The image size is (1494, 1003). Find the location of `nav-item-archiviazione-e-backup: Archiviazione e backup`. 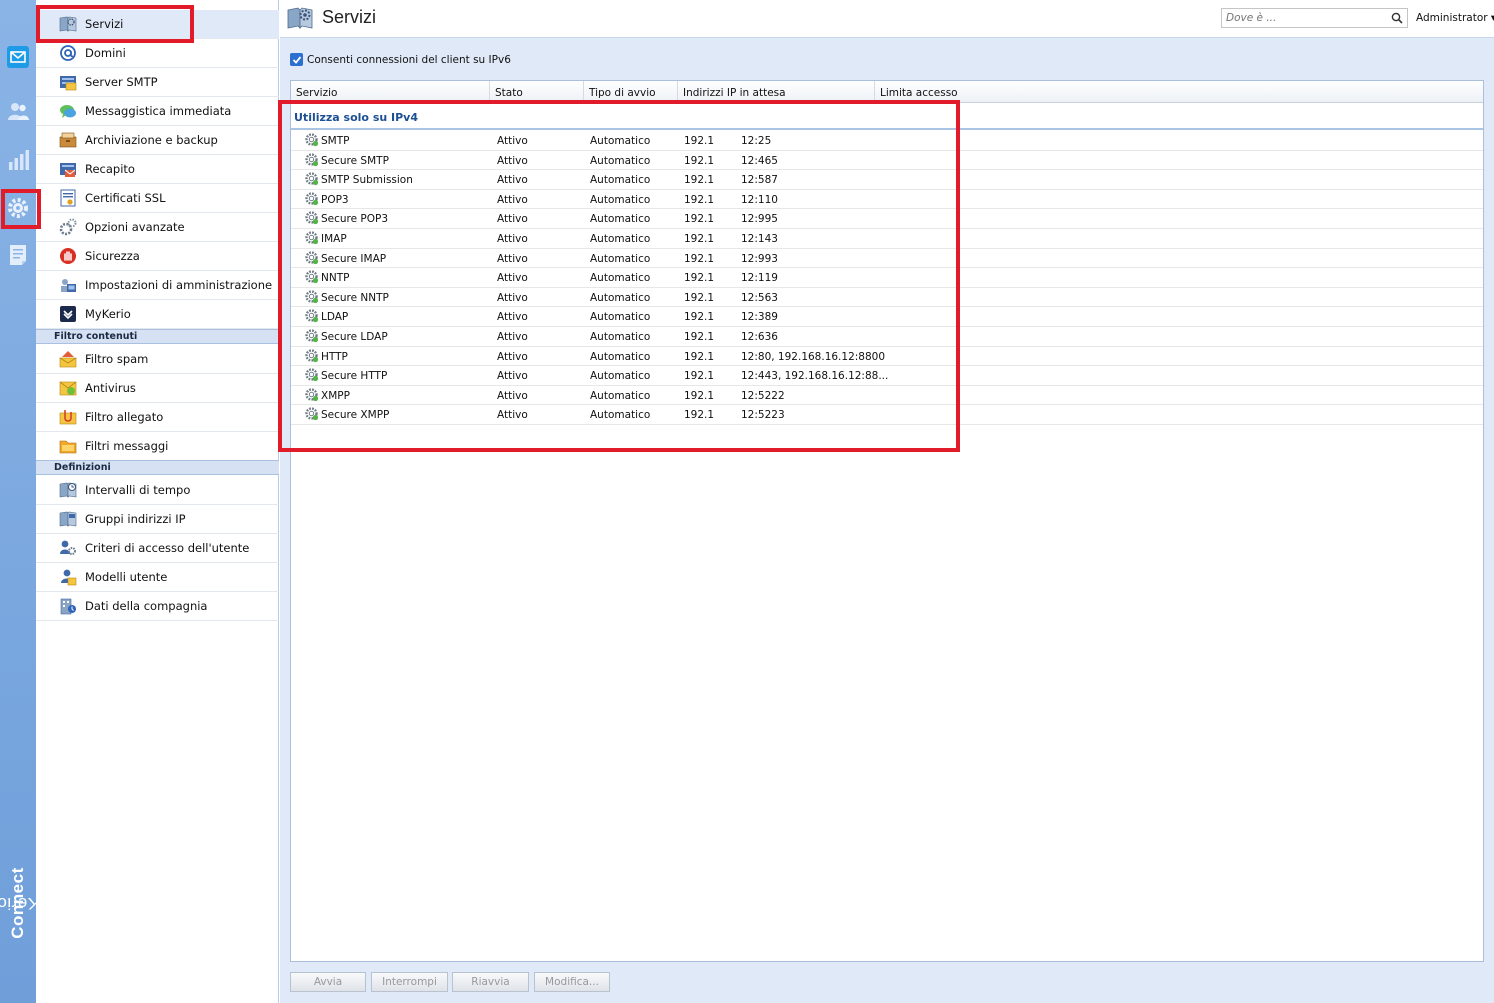

nav-item-archiviazione-e-backup: Archiviazione e backup is located at coordinates (157, 140).